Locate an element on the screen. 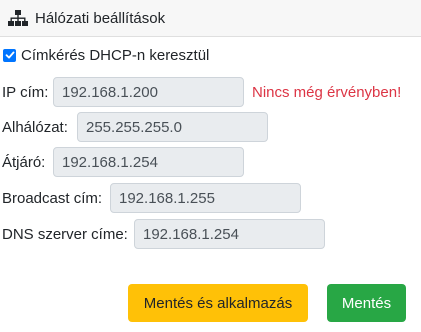  subnet-field: 255.255.255.0 is located at coordinates (172, 127).